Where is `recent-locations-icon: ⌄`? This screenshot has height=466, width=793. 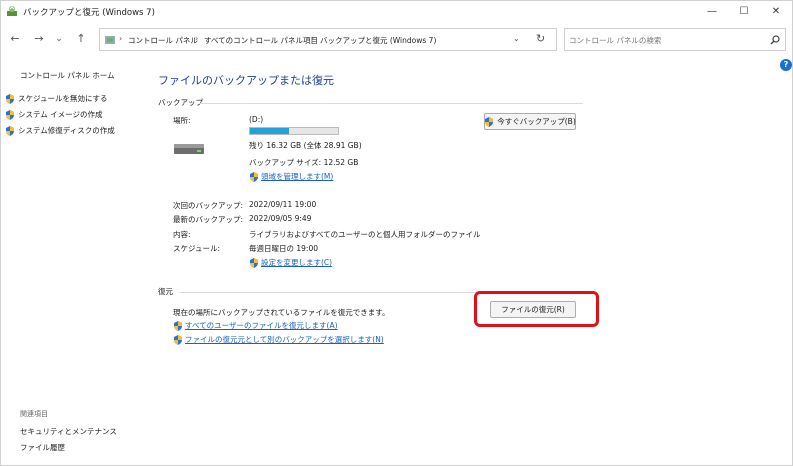
recent-locations-icon: ⌄ is located at coordinates (59, 39).